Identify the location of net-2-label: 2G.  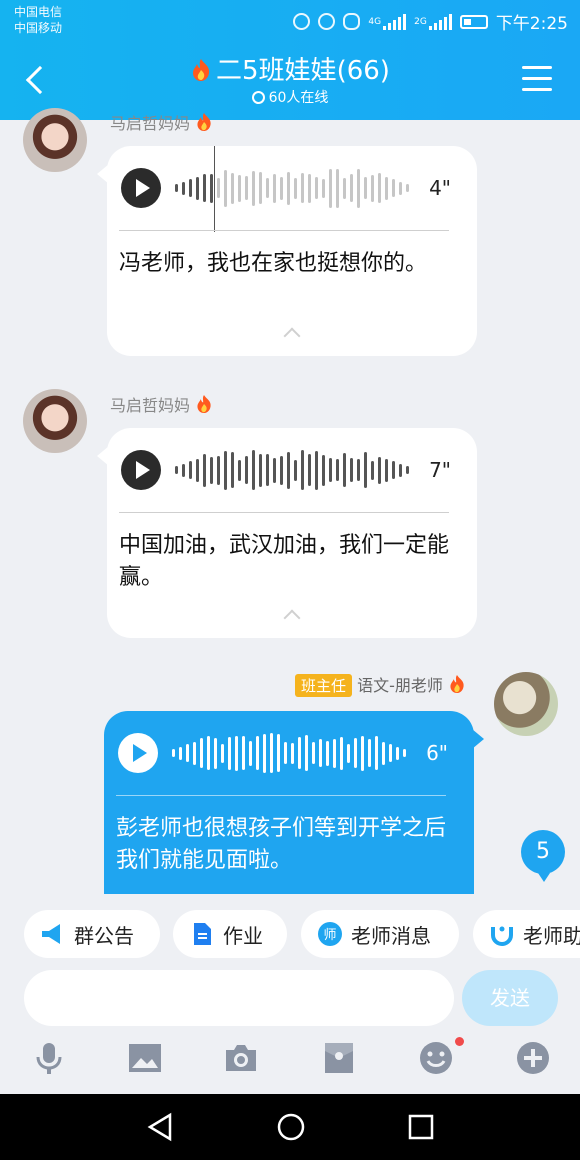
(420, 21).